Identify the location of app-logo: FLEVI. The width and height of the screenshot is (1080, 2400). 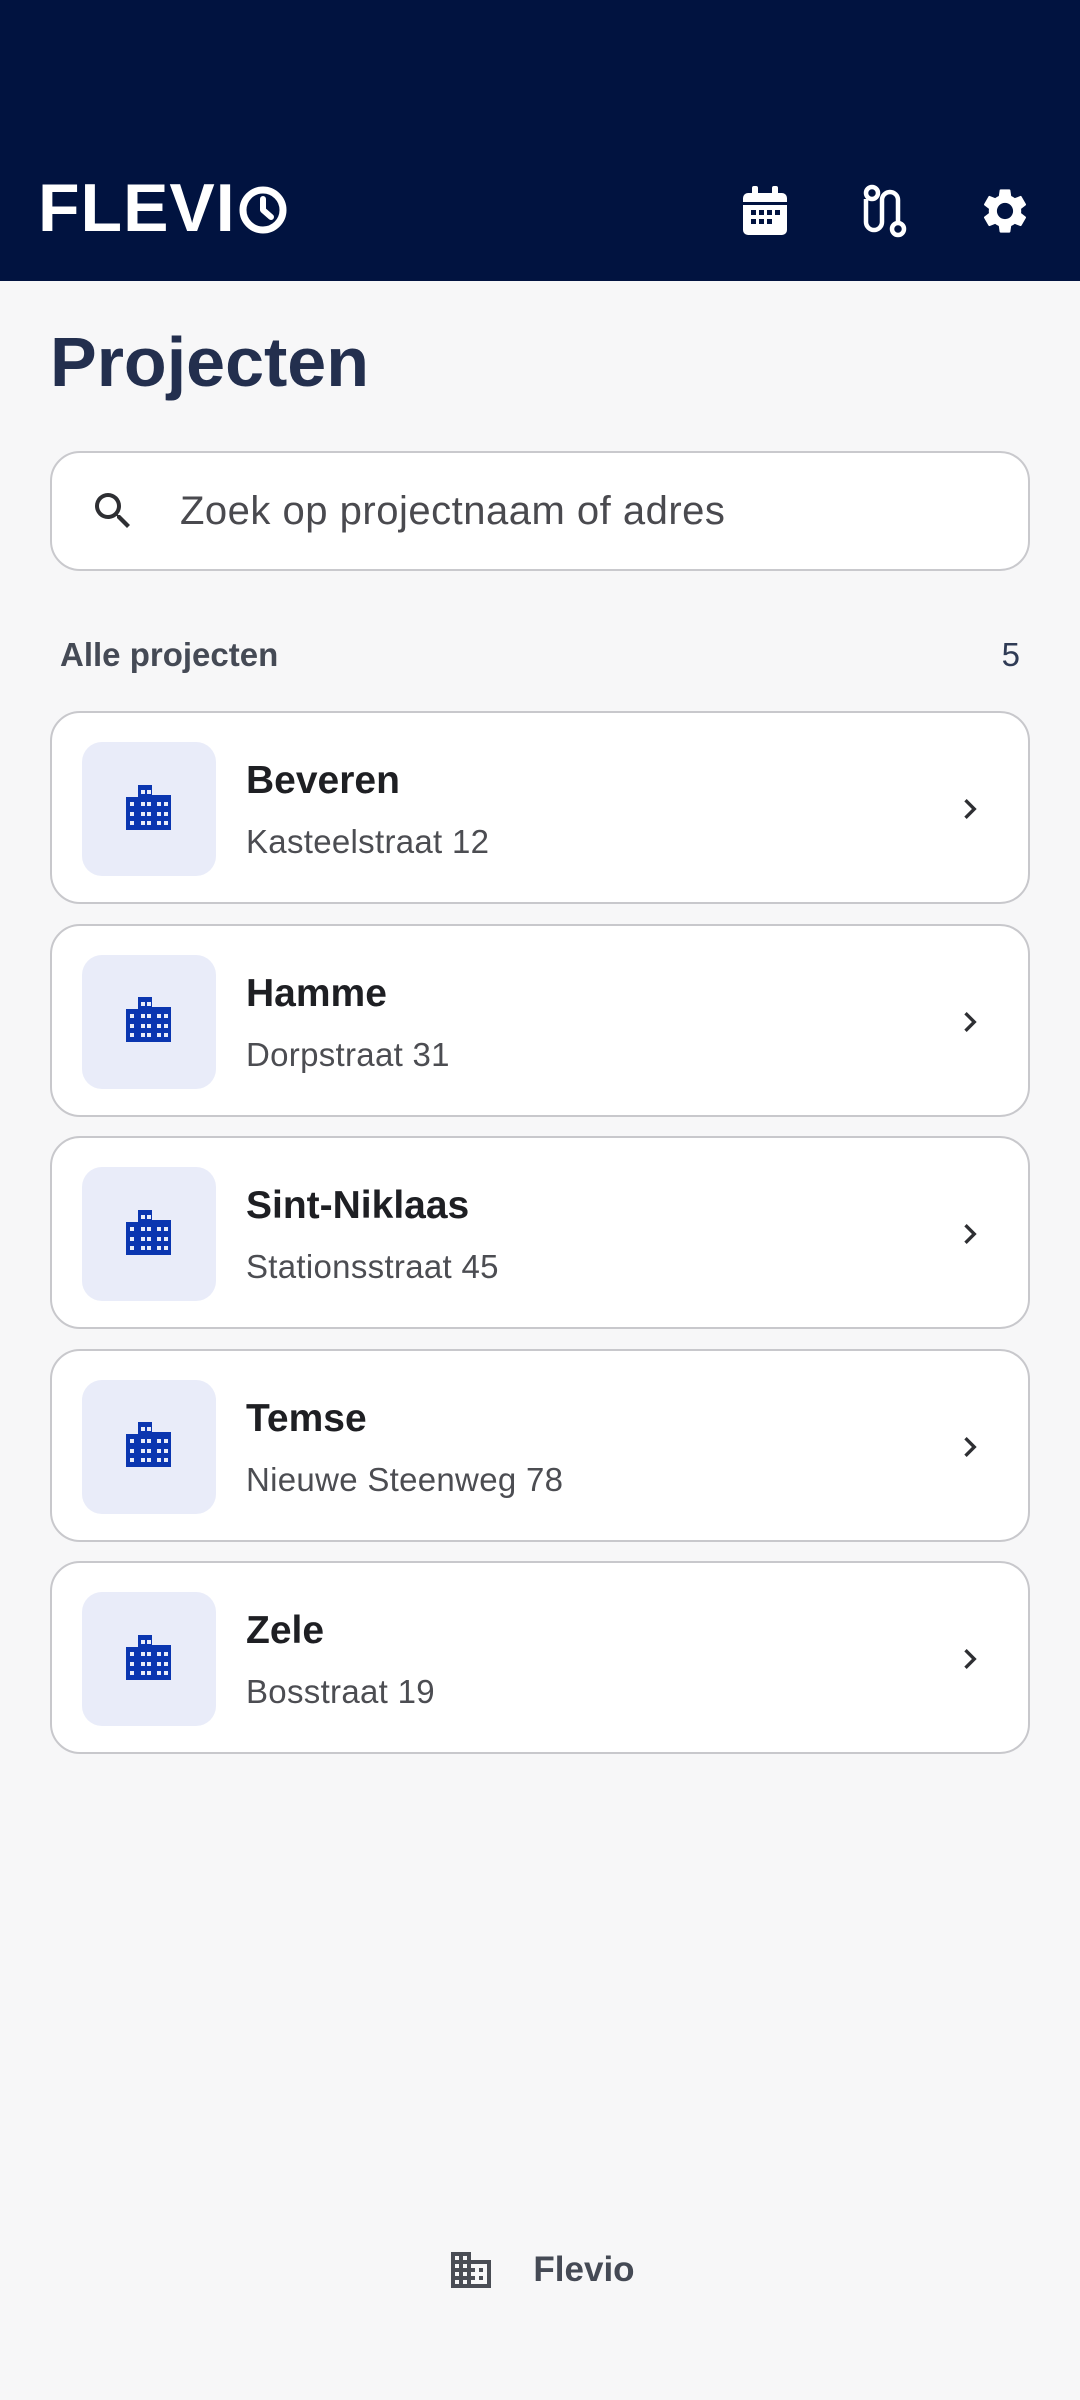
(163, 208).